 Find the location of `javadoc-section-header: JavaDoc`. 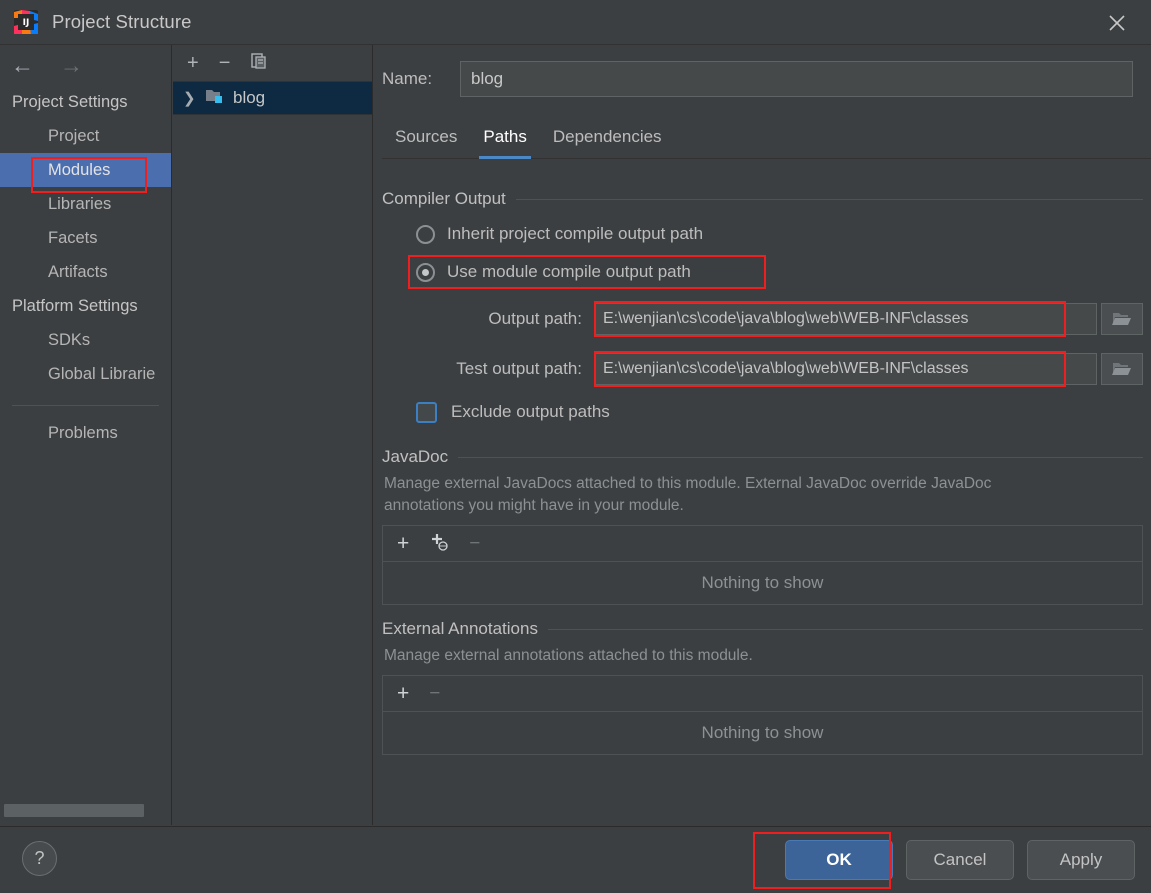

javadoc-section-header: JavaDoc is located at coordinates (762, 457).